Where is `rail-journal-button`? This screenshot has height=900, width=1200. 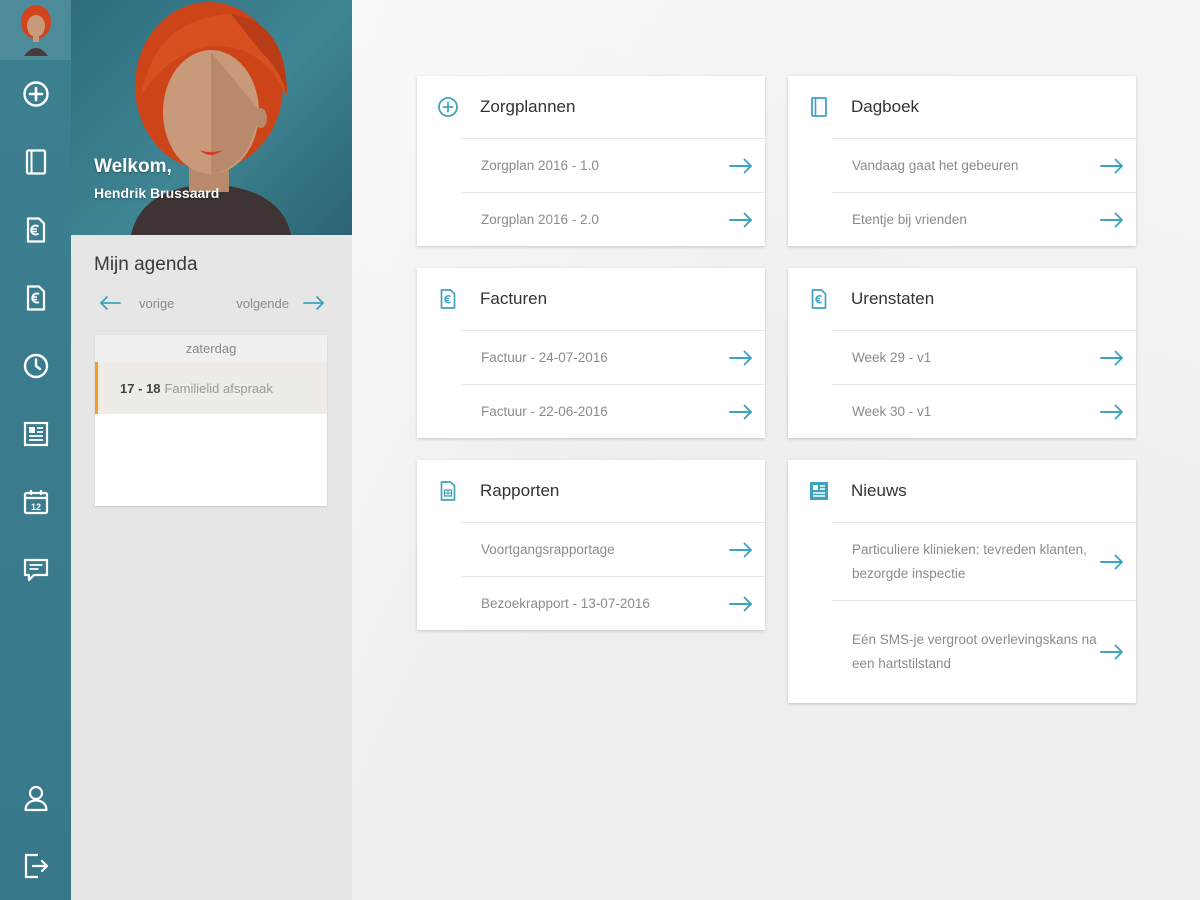 rail-journal-button is located at coordinates (35, 162).